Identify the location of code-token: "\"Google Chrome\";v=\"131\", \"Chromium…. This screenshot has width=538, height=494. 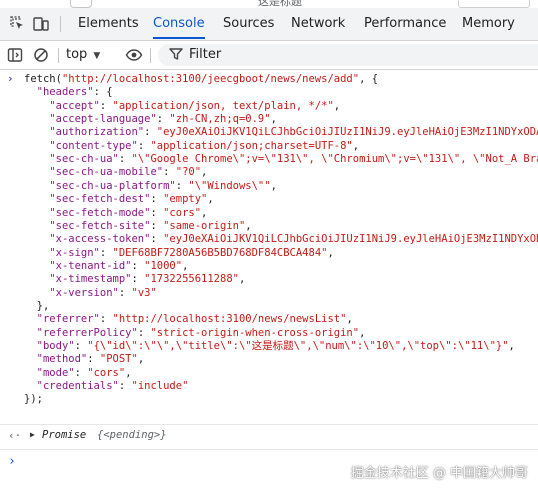
(334, 159).